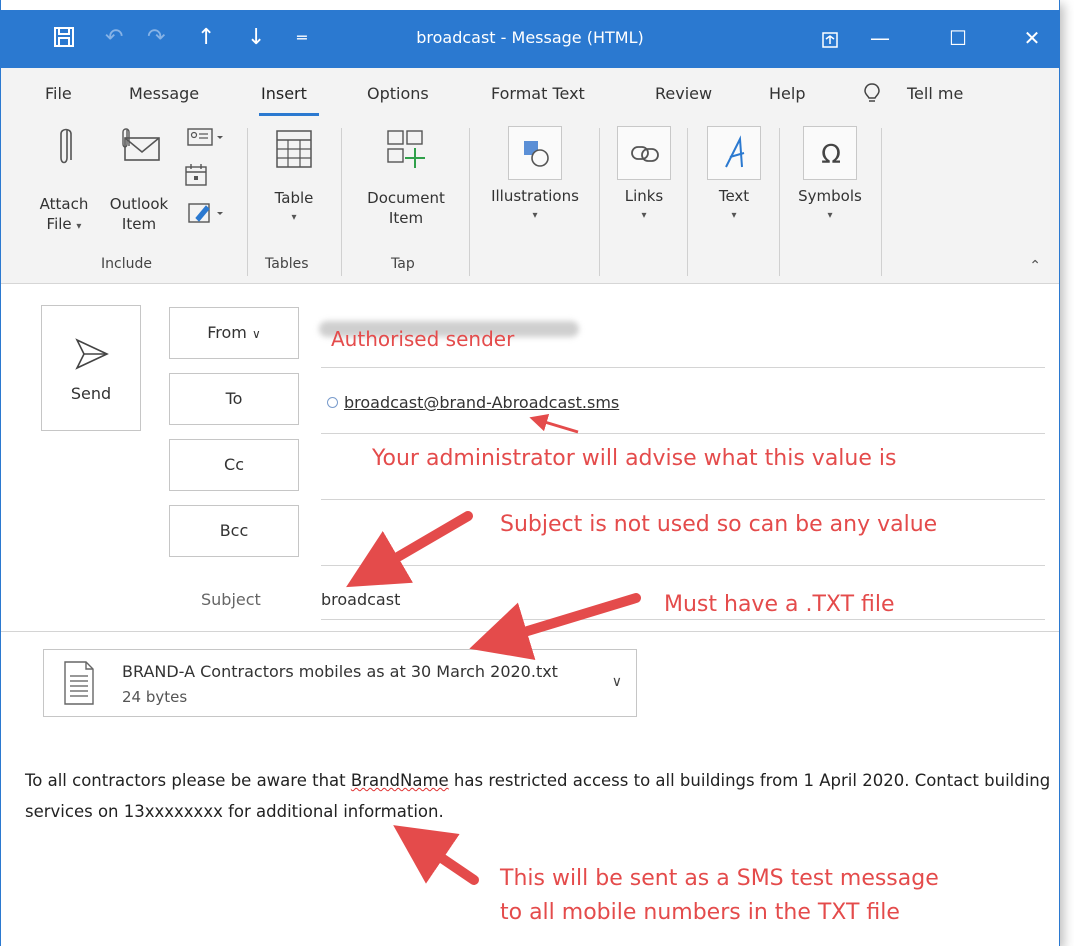  Describe the element at coordinates (64, 204) in the screenshot. I see `attach-file-label-1: Attach` at that location.